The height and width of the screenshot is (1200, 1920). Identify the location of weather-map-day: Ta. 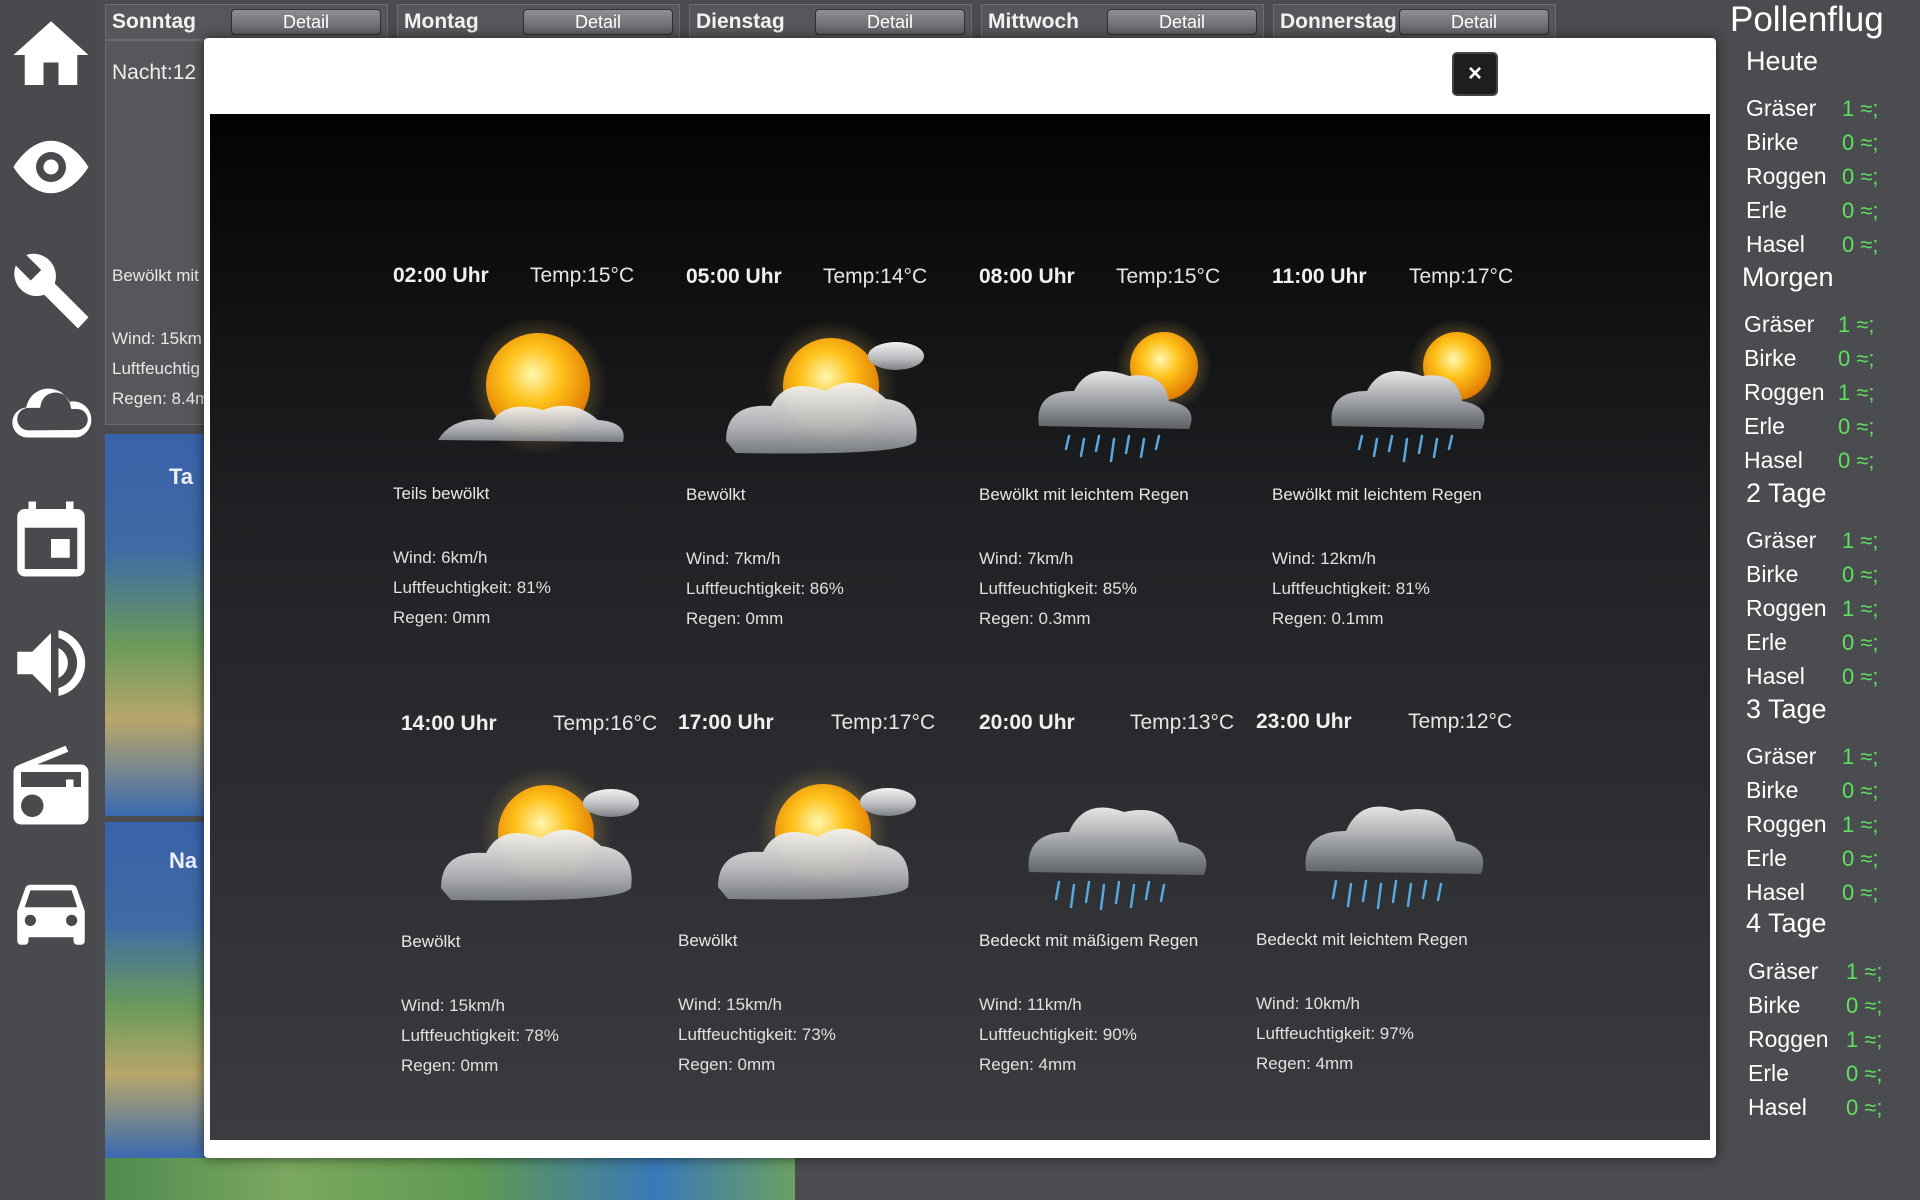
(155, 625).